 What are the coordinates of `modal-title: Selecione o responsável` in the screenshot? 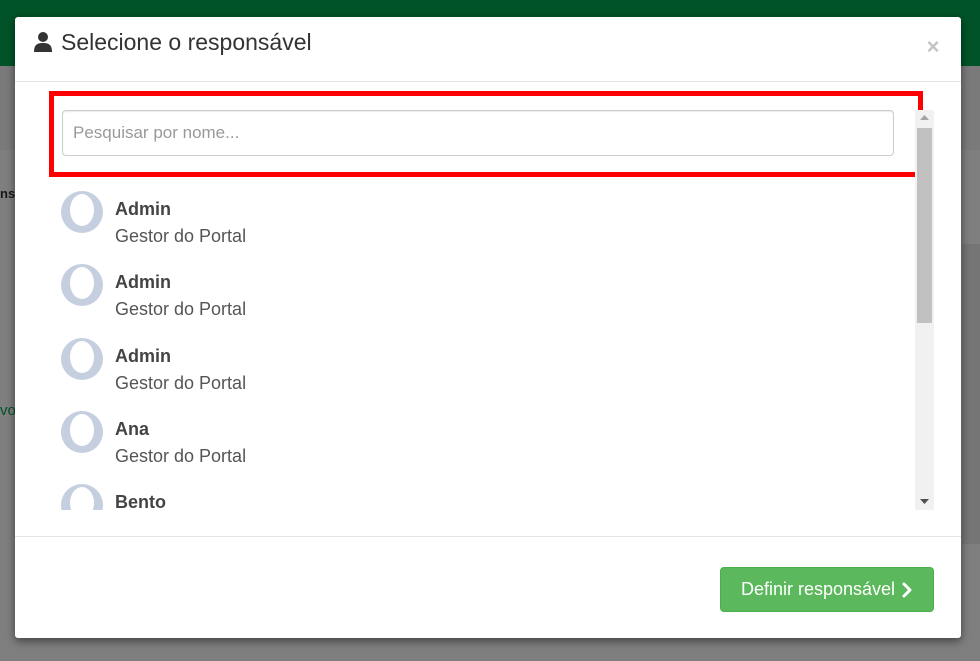 It's located at (186, 42).